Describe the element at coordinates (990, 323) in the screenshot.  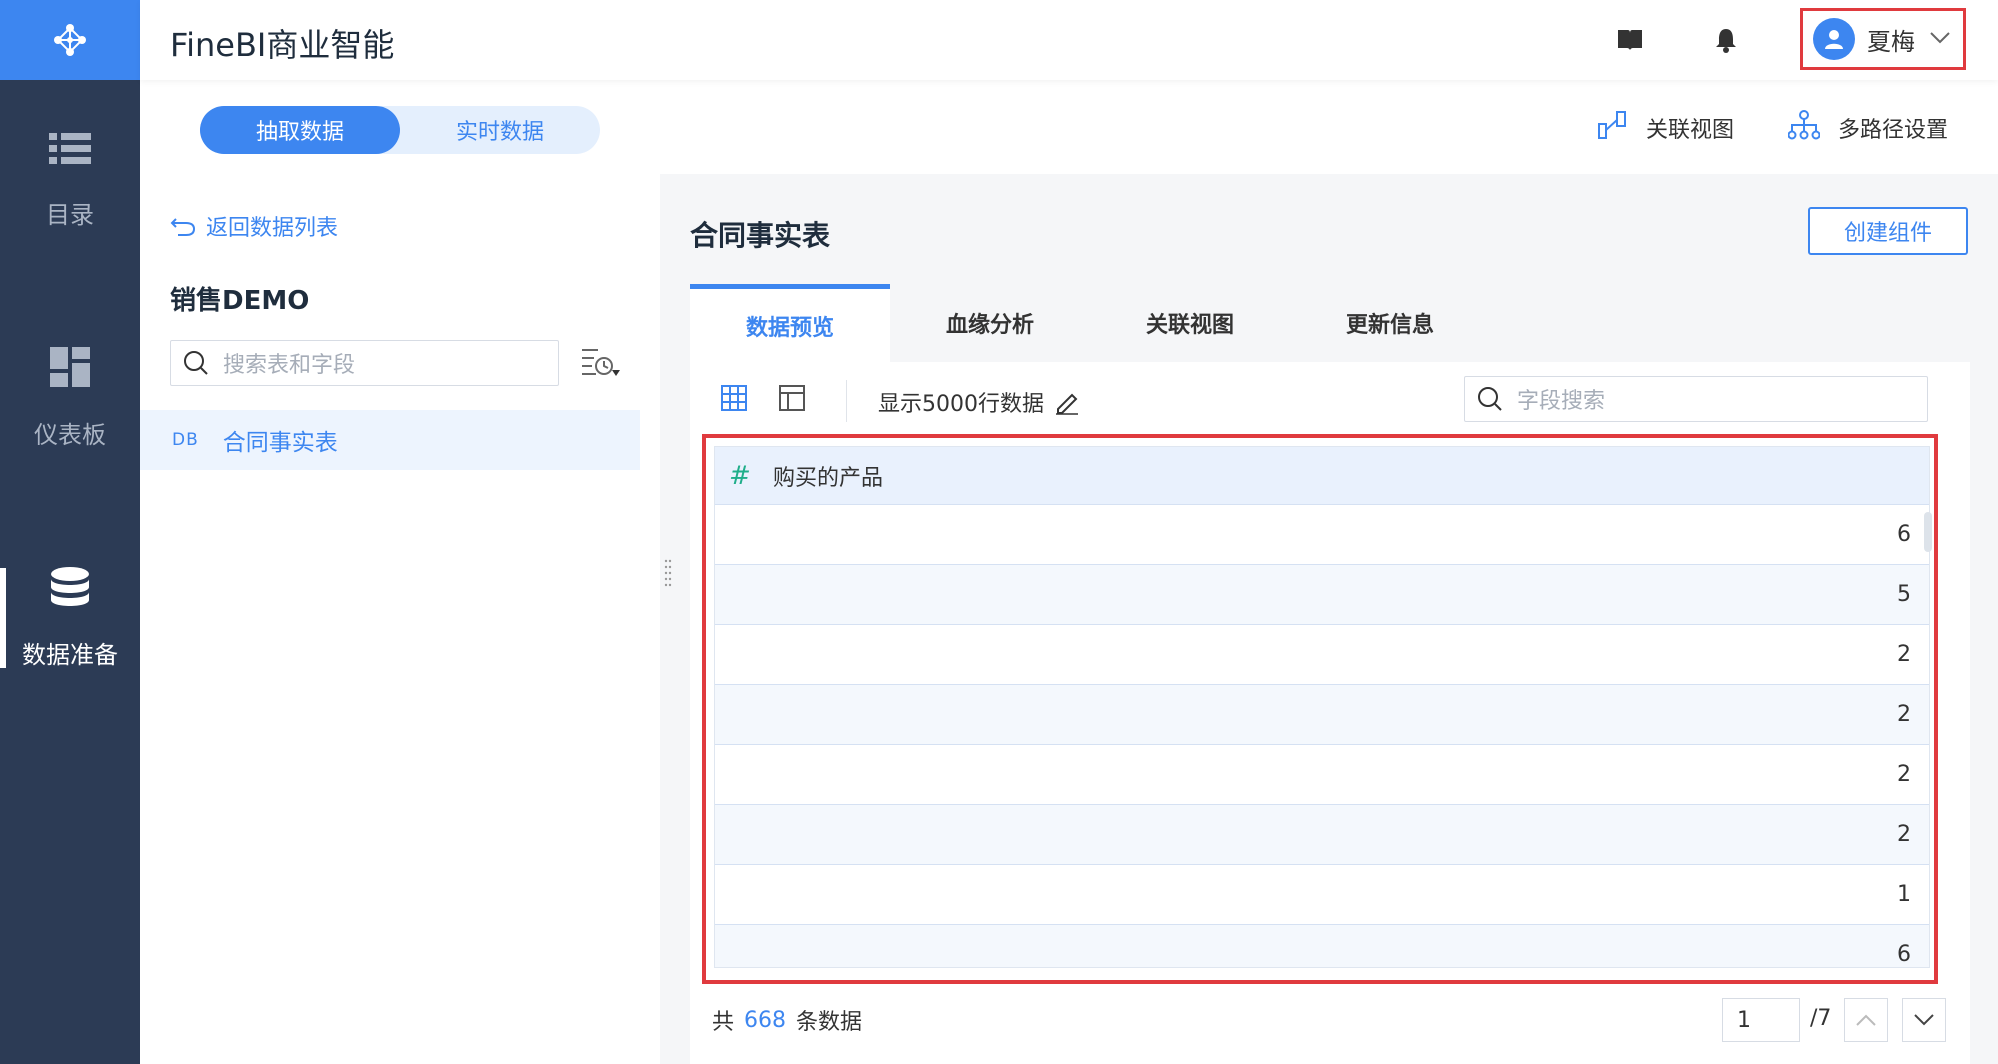
I see `tab-lineage: 血缘分析` at that location.